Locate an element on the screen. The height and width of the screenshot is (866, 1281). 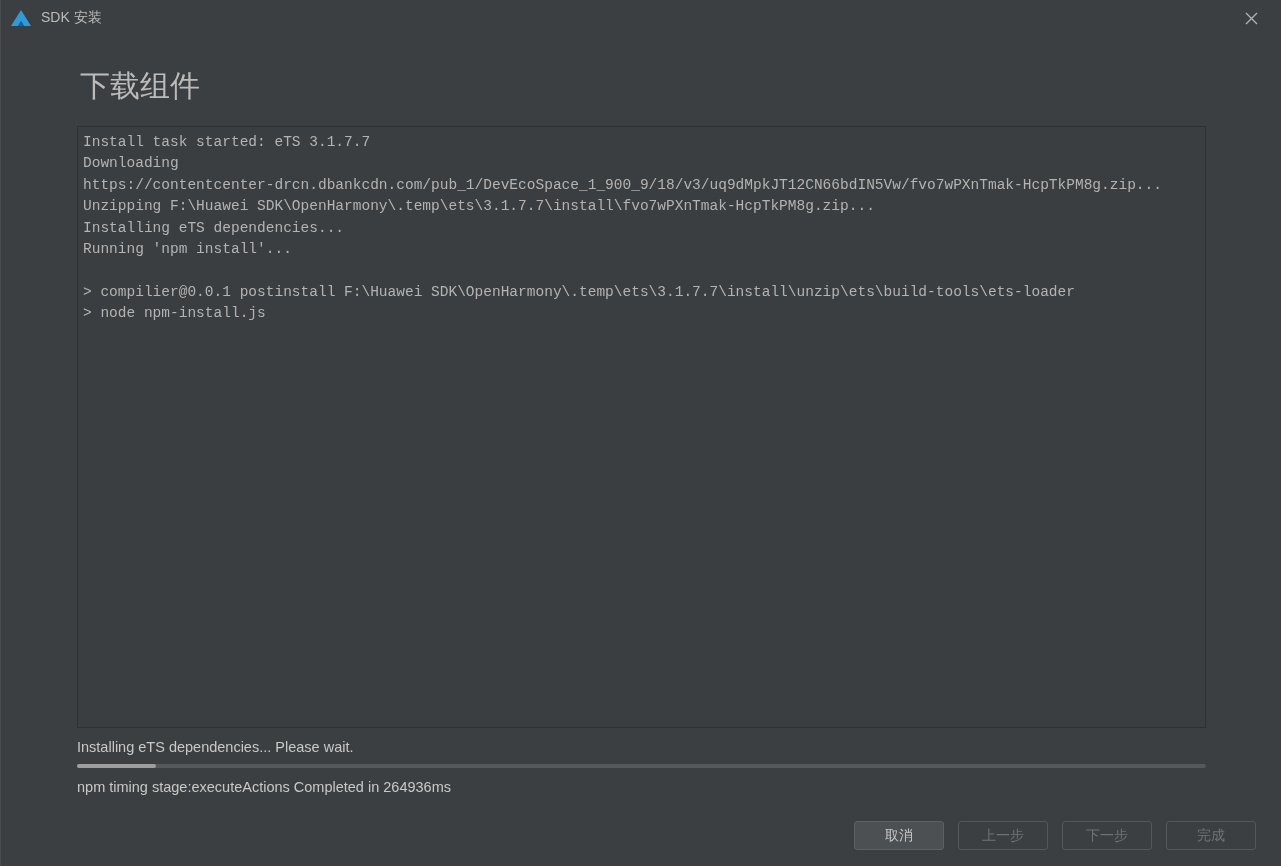
log-line: Install task started: eTS 3.1.7.7 is located at coordinates (227, 142).